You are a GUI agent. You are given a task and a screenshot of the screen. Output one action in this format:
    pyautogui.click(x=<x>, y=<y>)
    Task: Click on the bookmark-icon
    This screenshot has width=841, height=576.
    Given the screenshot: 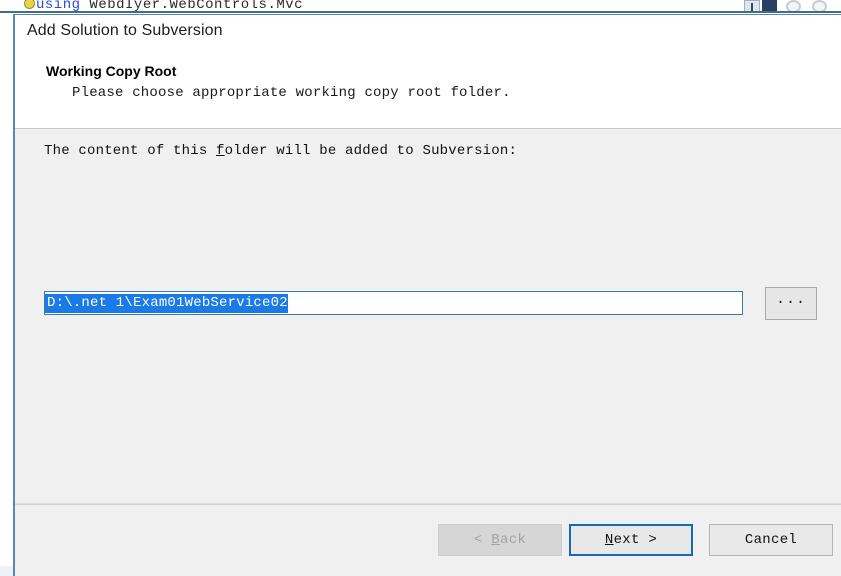 What is the action you would take?
    pyautogui.click(x=29, y=4)
    